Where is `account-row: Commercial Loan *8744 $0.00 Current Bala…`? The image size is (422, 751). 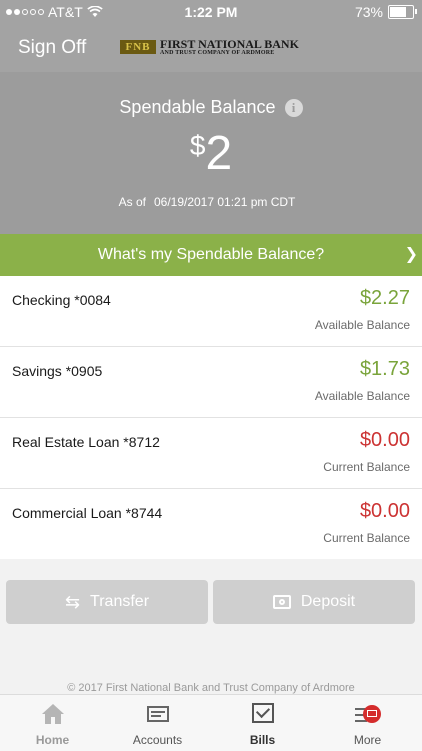 account-row: Commercial Loan *8744 $0.00 Current Bala… is located at coordinates (211, 524).